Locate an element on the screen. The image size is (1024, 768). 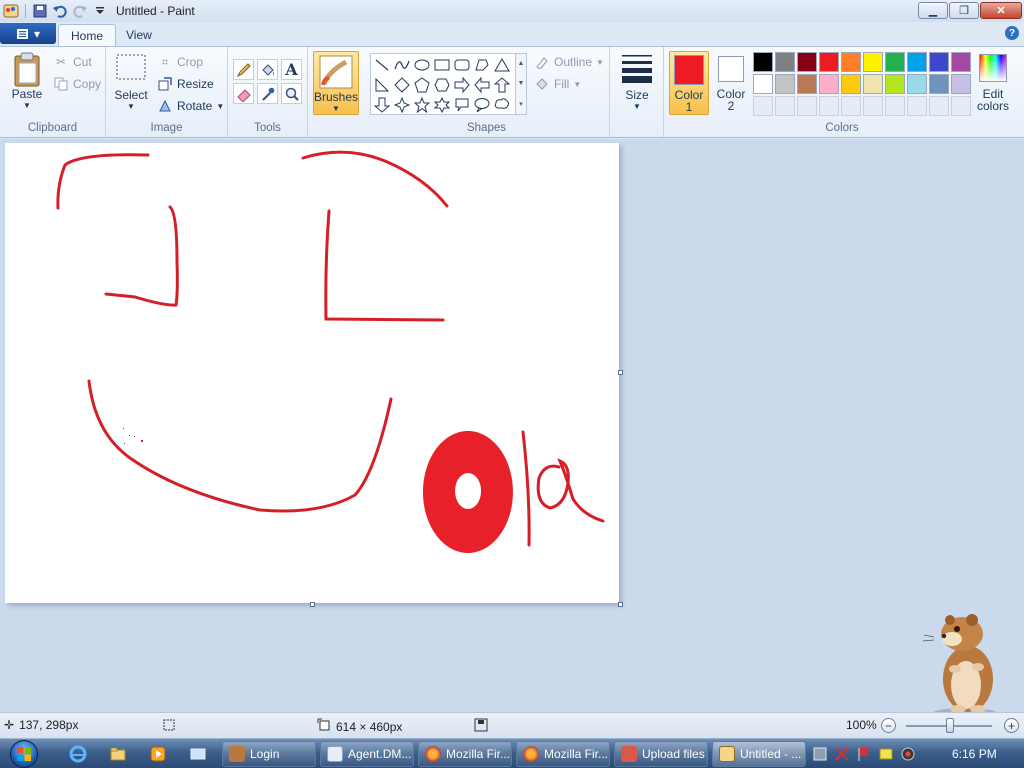
copy-button: Copy is located at coordinates (77, 84).